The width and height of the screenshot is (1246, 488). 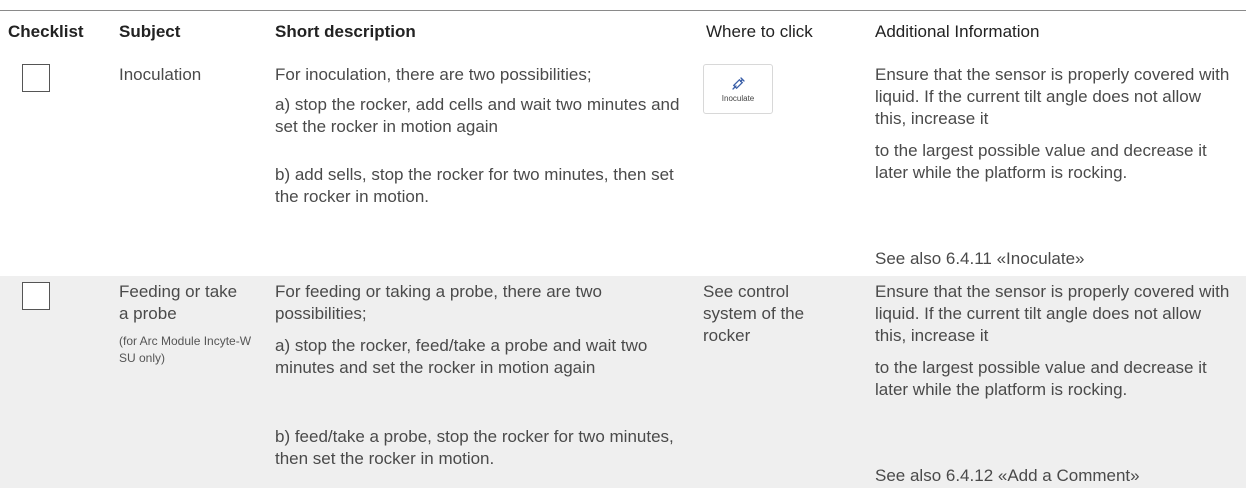 I want to click on header-short-description: Short description, so click(x=345, y=31).